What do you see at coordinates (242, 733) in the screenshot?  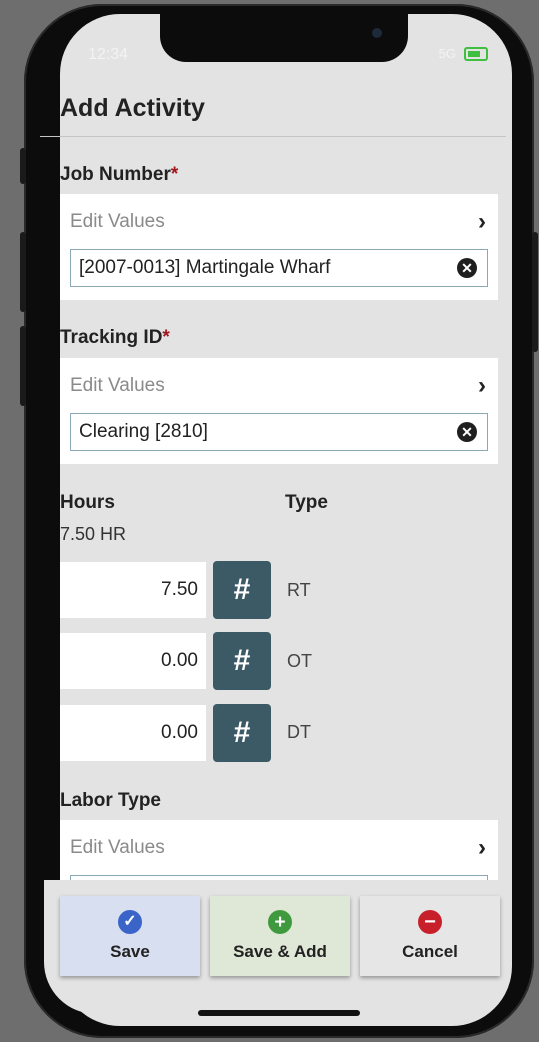 I see `numpad-button-dt: #` at bounding box center [242, 733].